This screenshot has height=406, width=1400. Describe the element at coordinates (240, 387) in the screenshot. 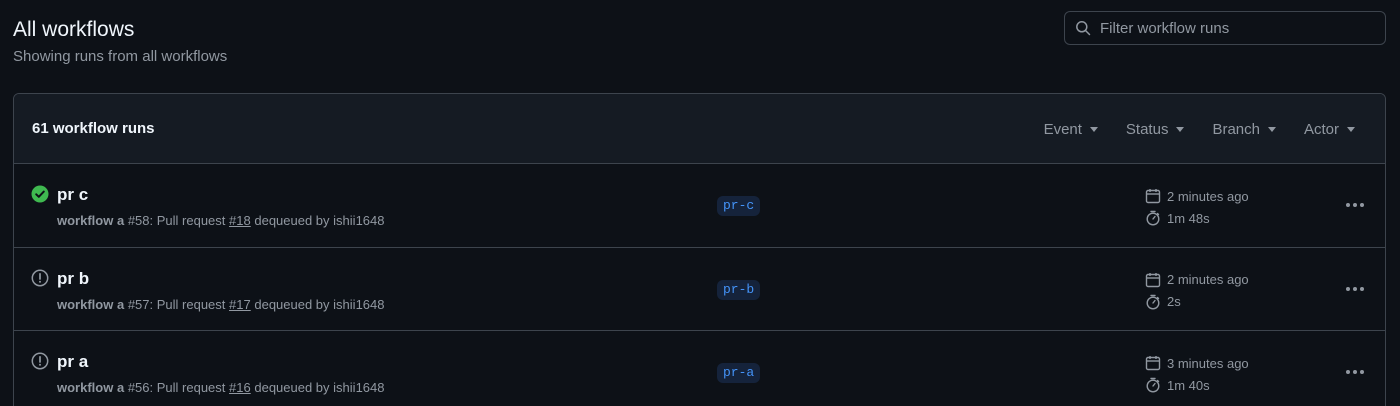

I see `pull-request-link: #16` at that location.